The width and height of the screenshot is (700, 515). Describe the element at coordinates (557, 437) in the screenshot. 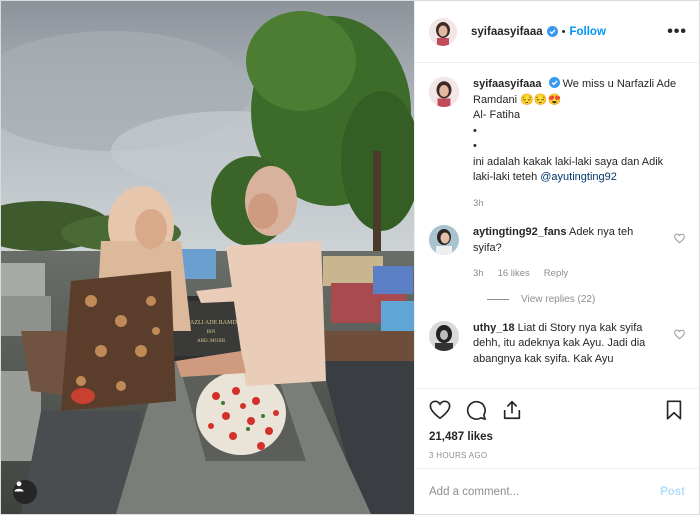

I see `likes-count: 21,487 likes` at that location.